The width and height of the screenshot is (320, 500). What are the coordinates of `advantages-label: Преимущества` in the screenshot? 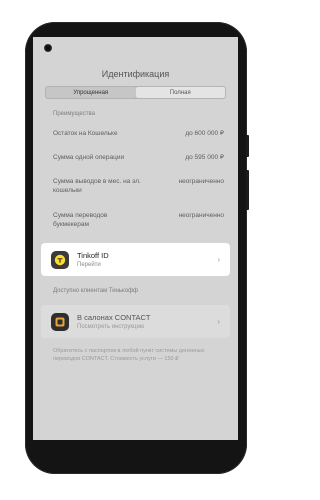 It's located at (74, 114).